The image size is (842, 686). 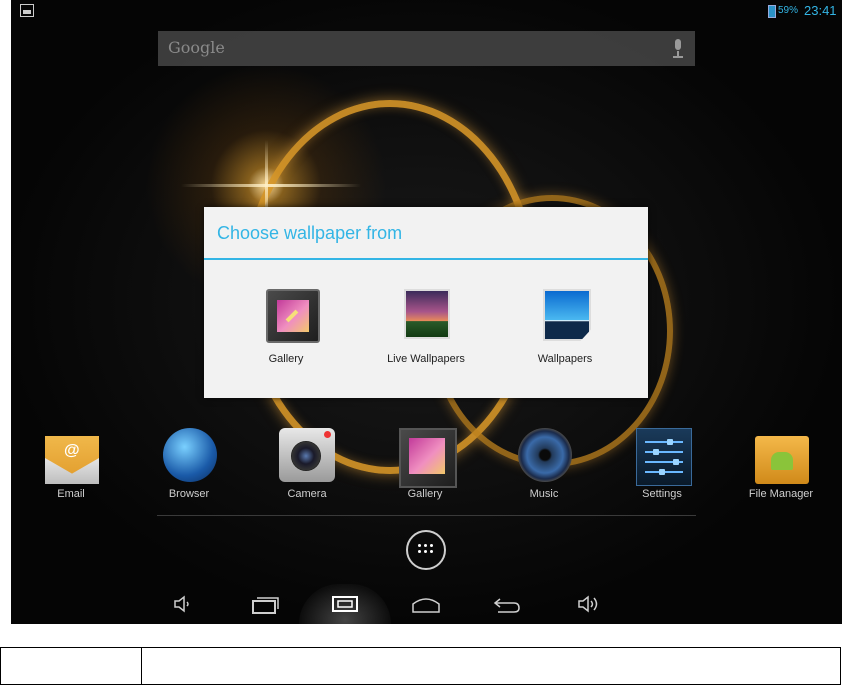 What do you see at coordinates (27, 10) in the screenshot?
I see `image-icon` at bounding box center [27, 10].